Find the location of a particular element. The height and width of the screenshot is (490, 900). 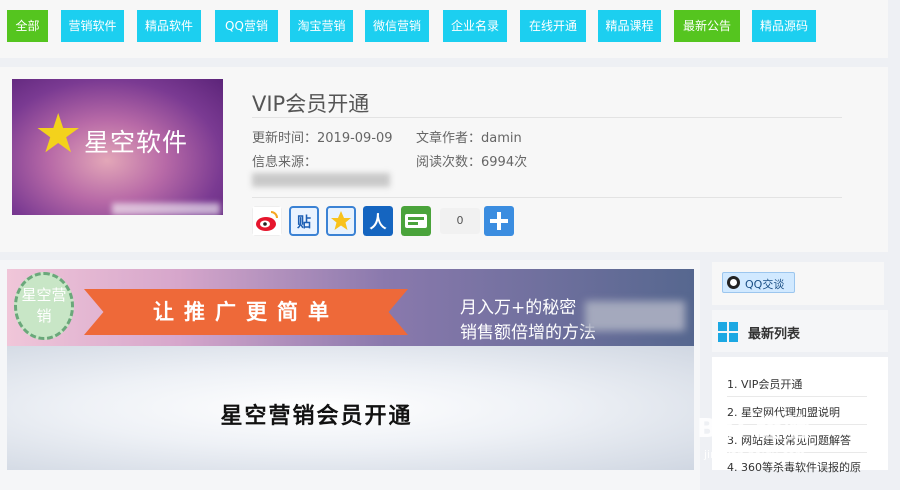

ribbon-text: 让推广更简单 is located at coordinates (246, 312).